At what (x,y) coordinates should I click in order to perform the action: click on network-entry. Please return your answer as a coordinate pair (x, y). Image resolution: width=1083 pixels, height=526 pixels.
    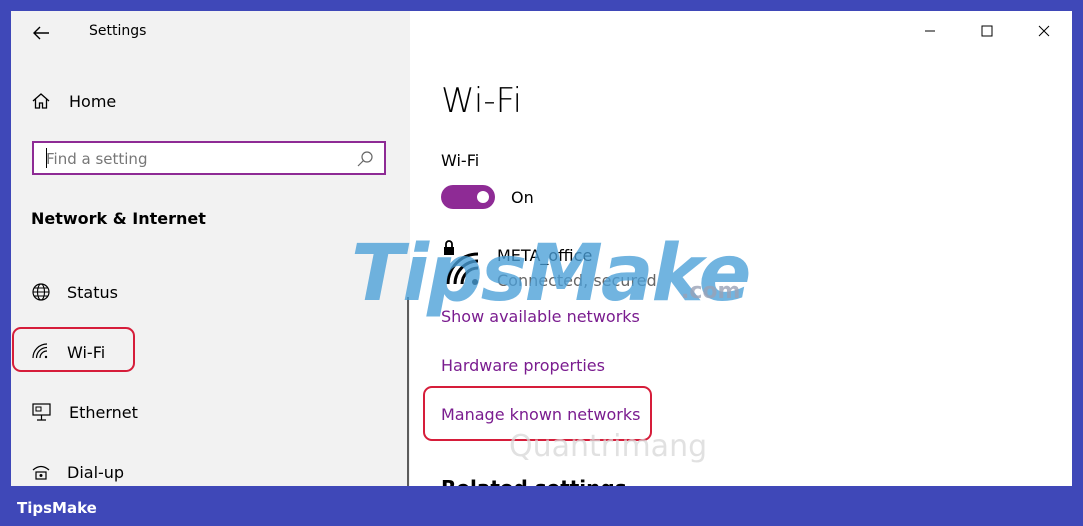
    Looking at the image, I should click on (464, 264).